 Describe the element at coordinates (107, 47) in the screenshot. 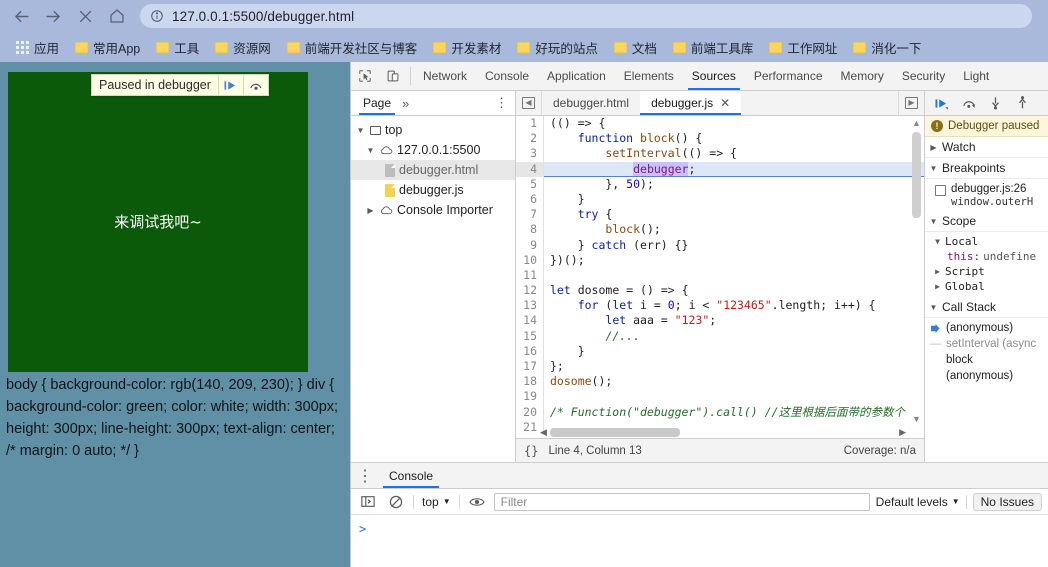

I see `bookmark-folder-1: 常用App` at that location.